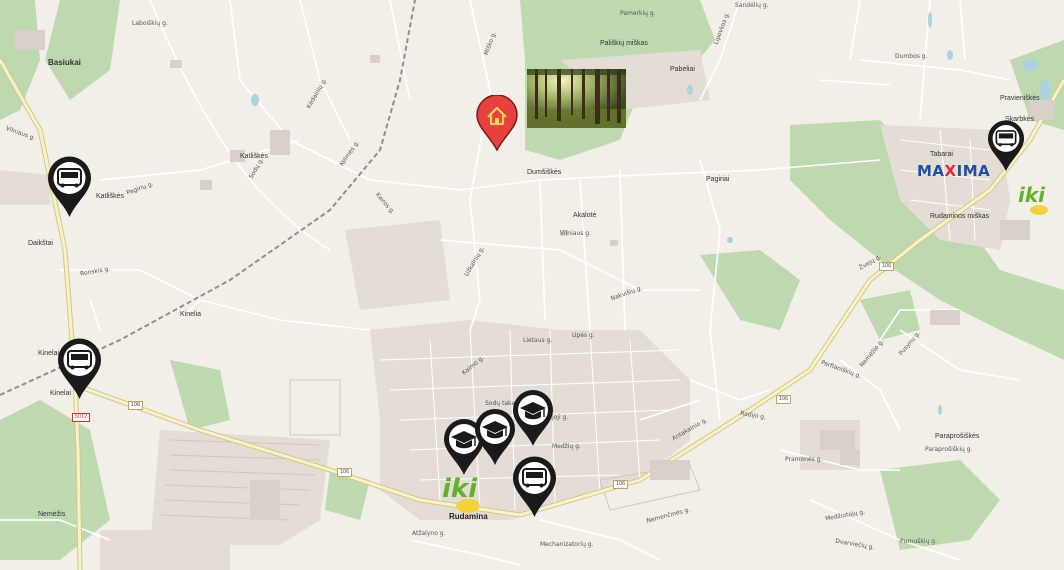  I want to click on street-label: Sandėlių g., so click(752, 5).